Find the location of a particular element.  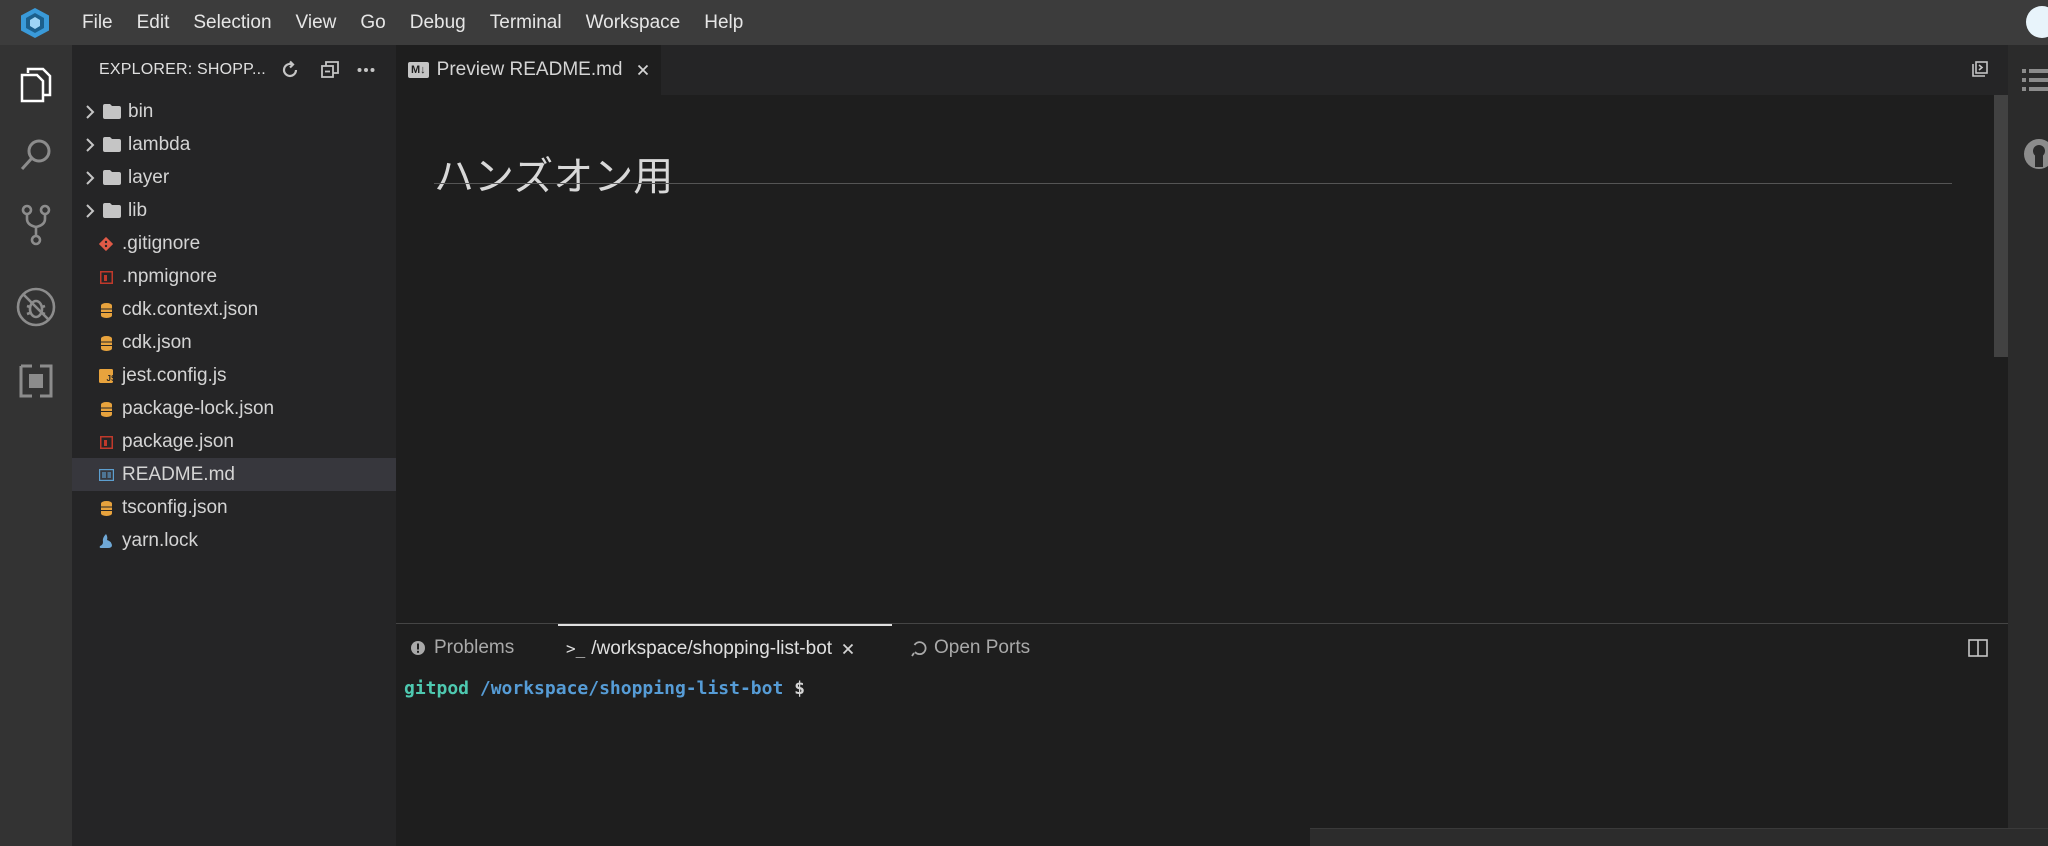

folder-lib: lib is located at coordinates (234, 210).